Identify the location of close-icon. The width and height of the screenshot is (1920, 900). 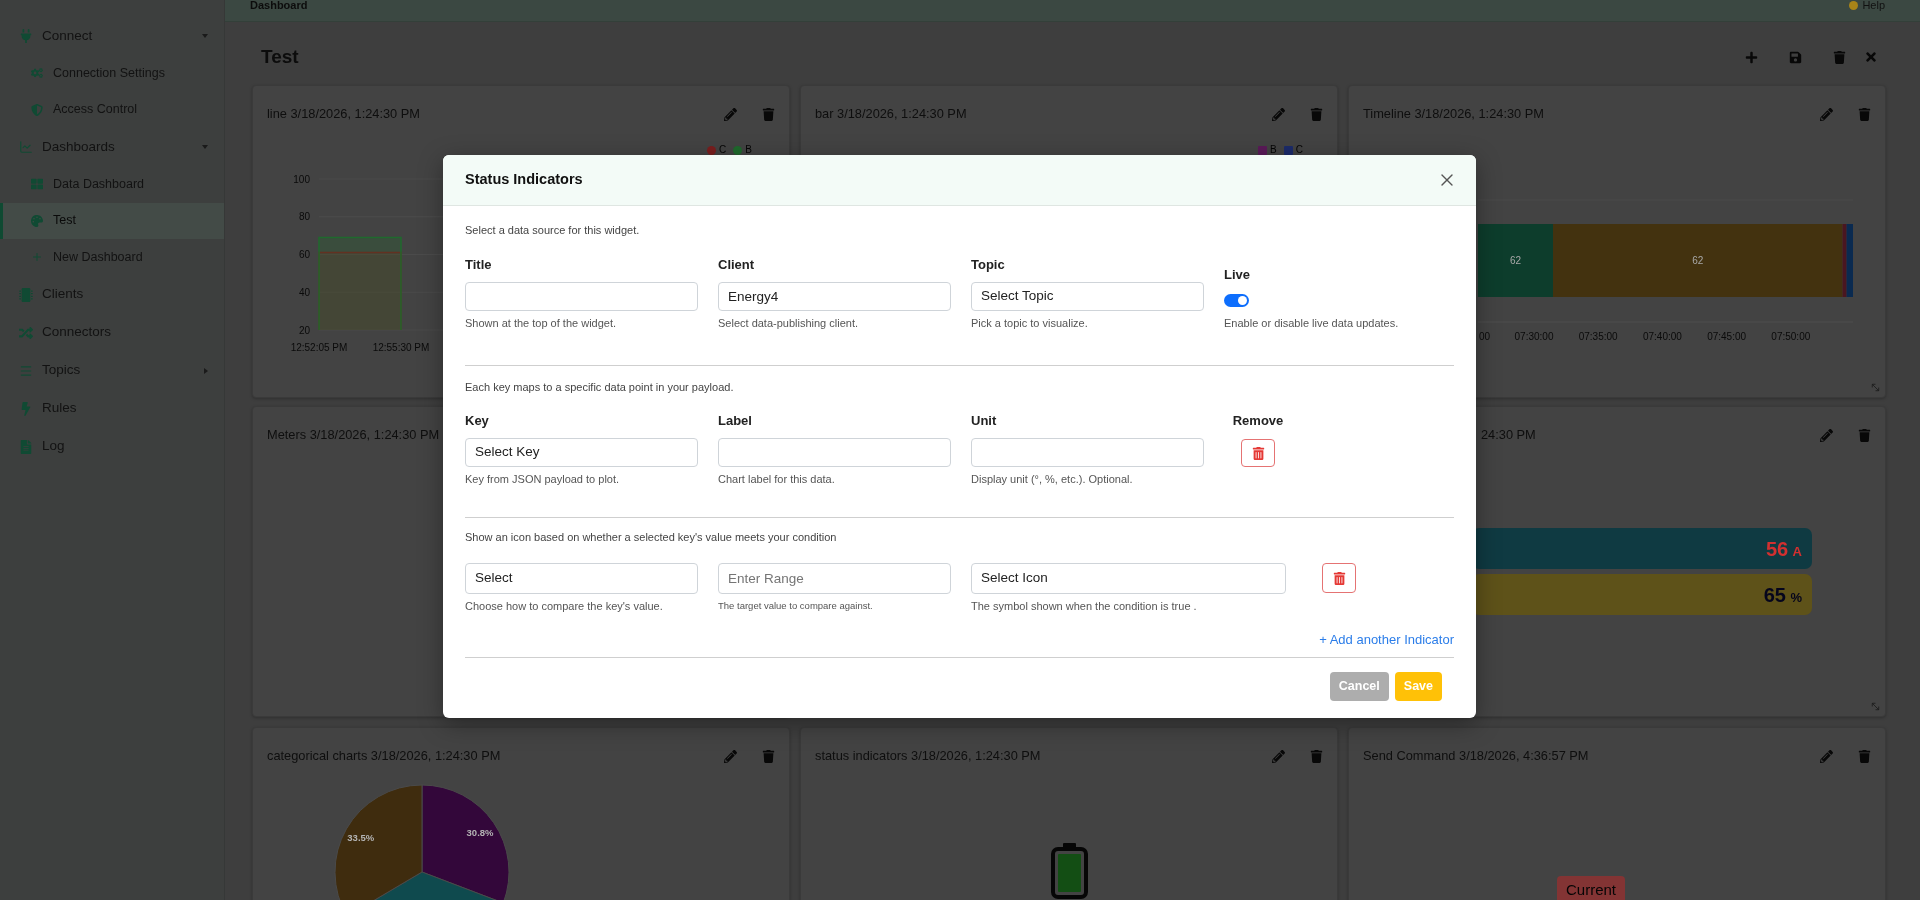
(1871, 57).